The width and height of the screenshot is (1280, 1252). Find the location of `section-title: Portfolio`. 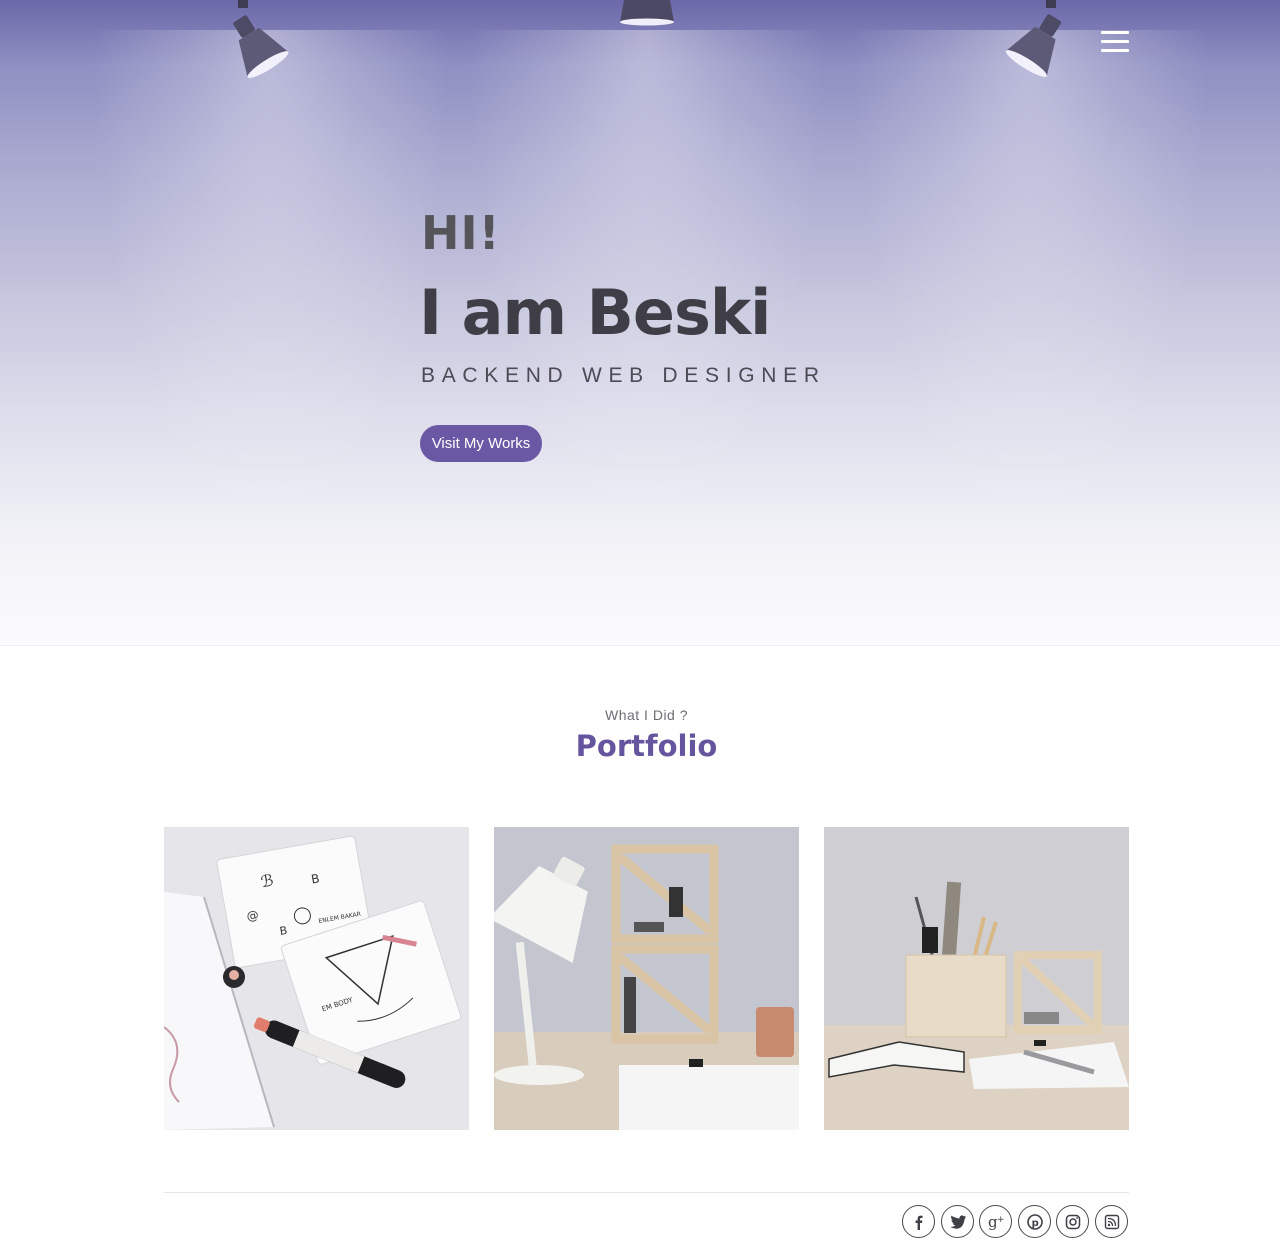

section-title: Portfolio is located at coordinates (646, 746).